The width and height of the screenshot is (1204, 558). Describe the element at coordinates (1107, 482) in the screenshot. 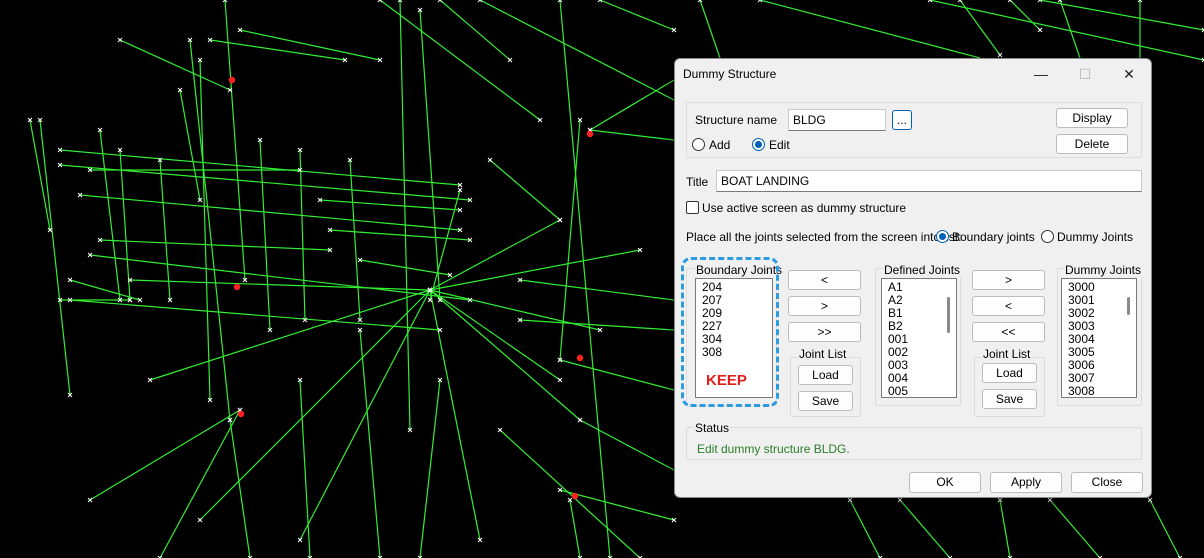

I see `close-button: Close` at that location.